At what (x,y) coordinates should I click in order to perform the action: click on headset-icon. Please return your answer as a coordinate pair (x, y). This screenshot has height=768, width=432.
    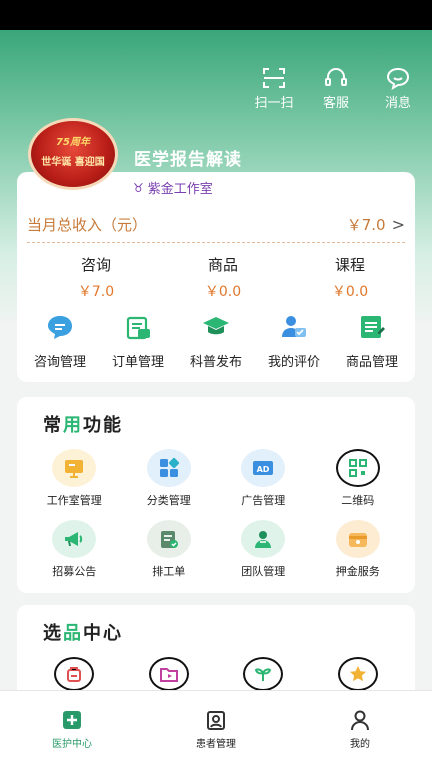
    Looking at the image, I should click on (336, 77).